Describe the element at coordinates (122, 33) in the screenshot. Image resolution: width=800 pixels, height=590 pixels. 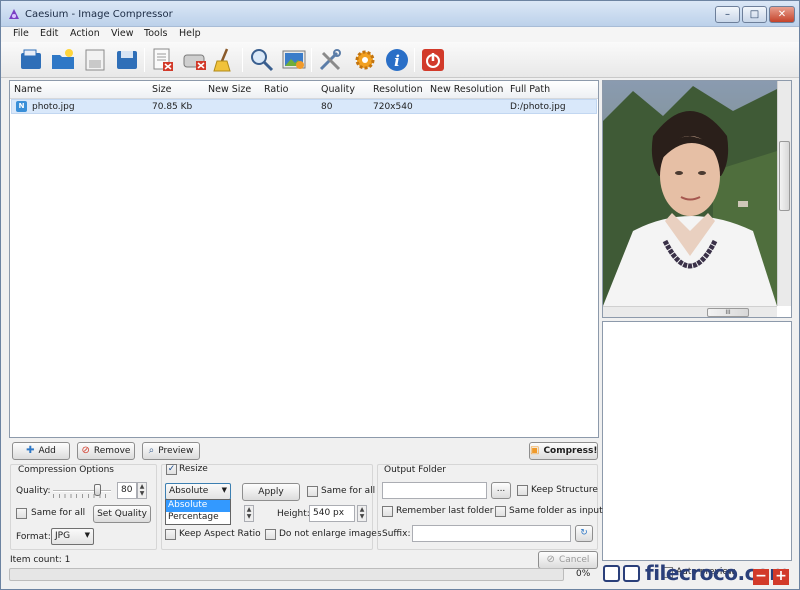
I see `menu-view: View` at that location.